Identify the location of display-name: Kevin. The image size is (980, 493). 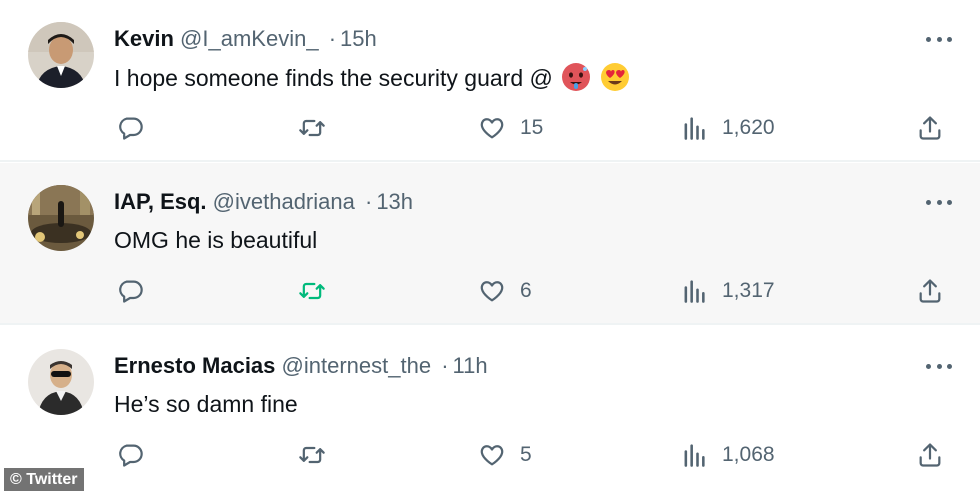
(144, 38).